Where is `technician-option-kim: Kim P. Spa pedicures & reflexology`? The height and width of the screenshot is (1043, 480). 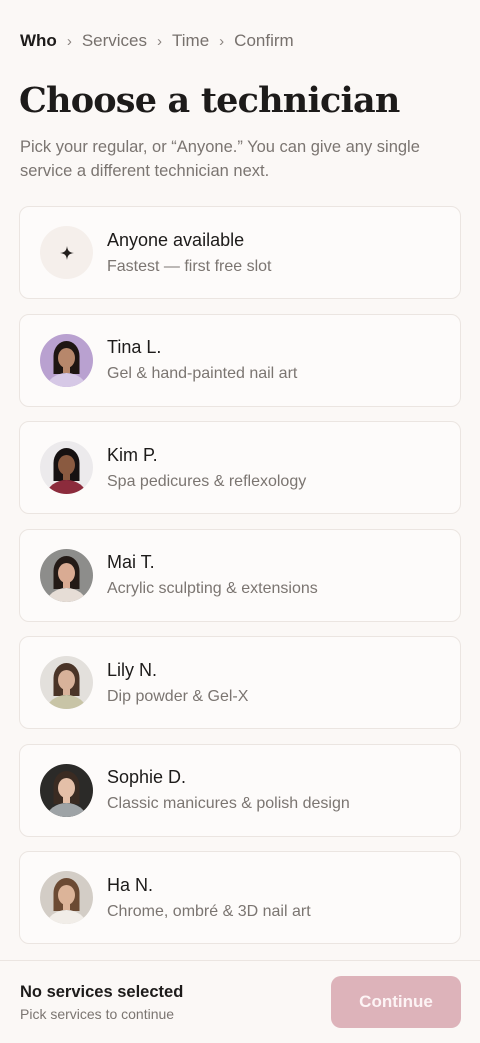
technician-option-kim: Kim P. Spa pedicures & reflexology is located at coordinates (240, 467).